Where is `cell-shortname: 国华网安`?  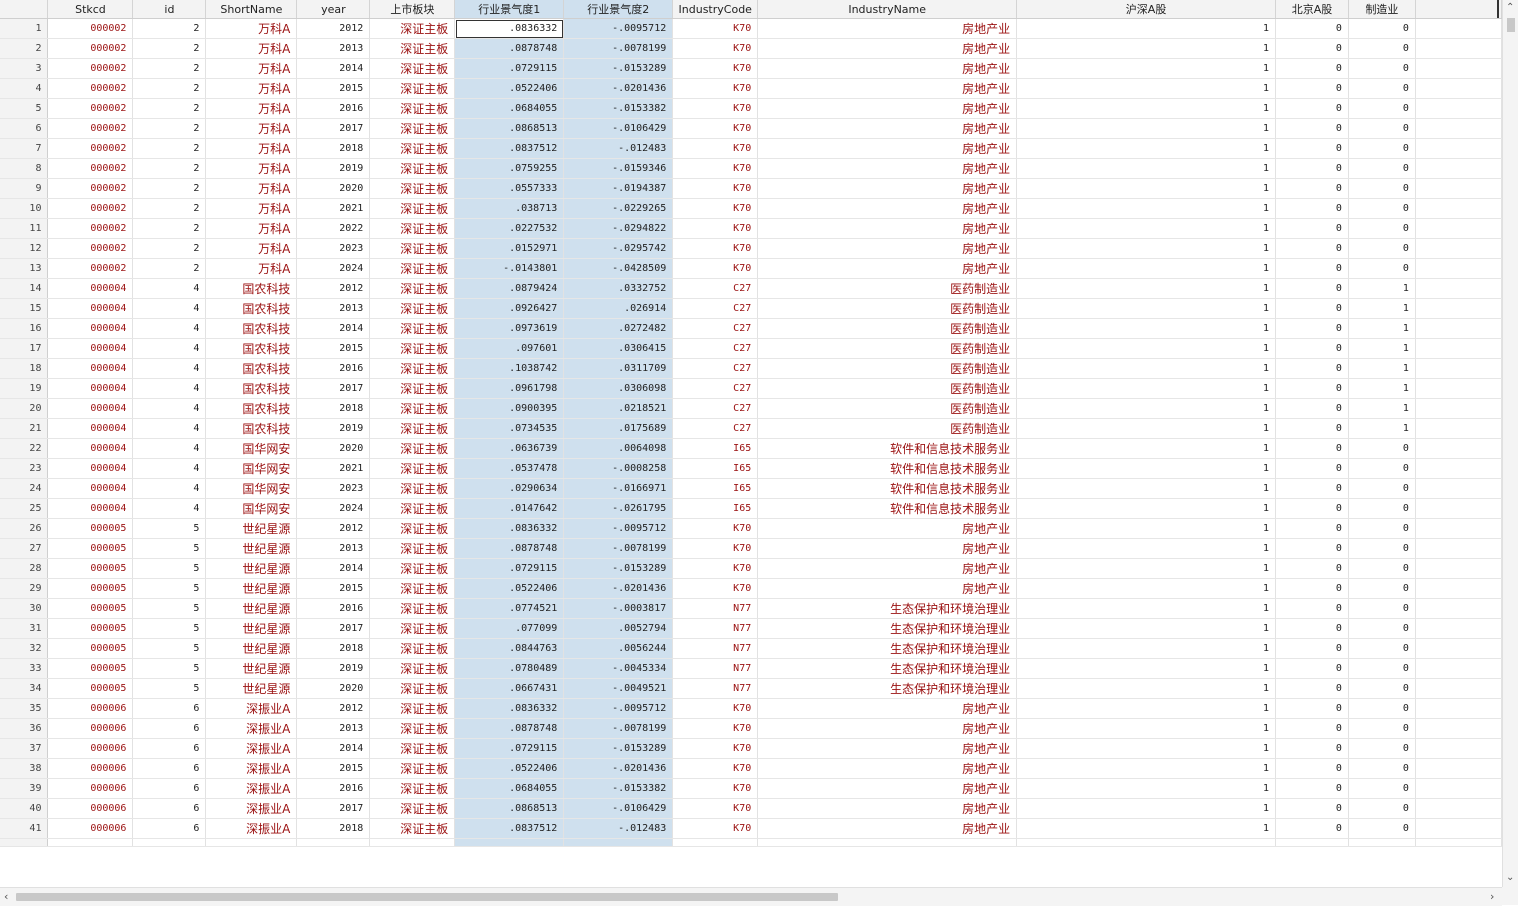 cell-shortname: 国华网安 is located at coordinates (251, 448).